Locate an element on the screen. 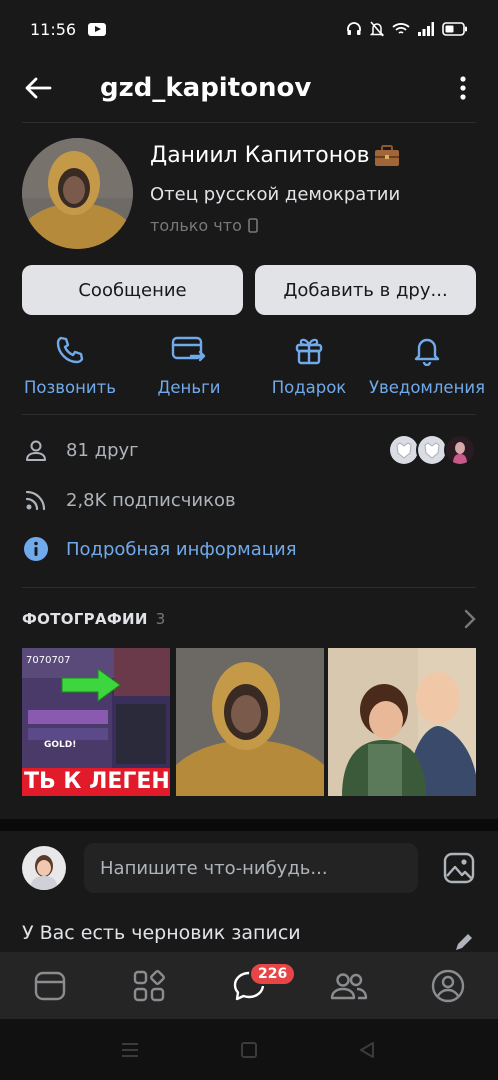  menu-lines-icon is located at coordinates (130, 1050).